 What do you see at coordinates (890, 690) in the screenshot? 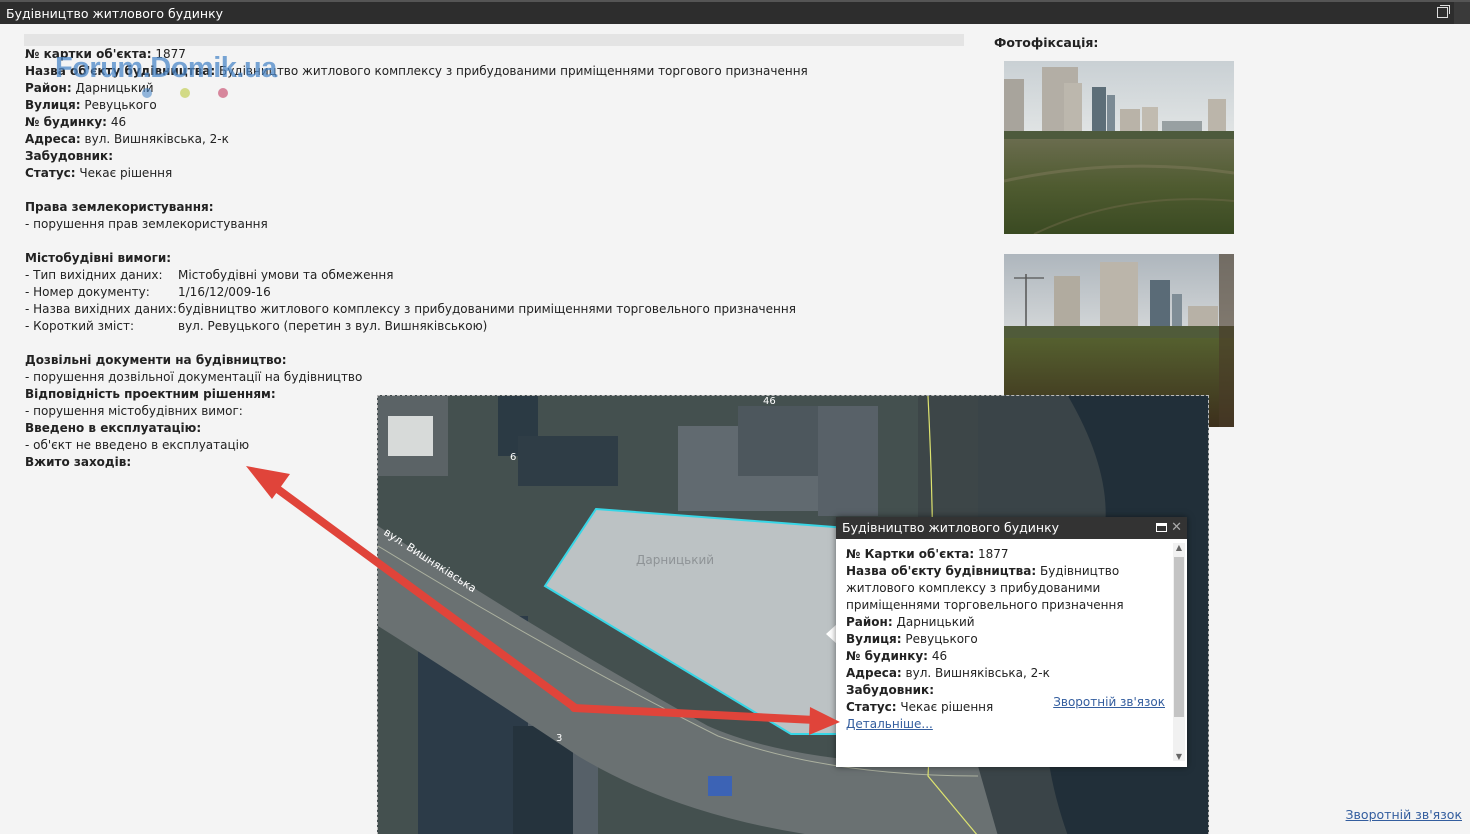
I see `popup-developer-label: Забудовник:` at bounding box center [890, 690].